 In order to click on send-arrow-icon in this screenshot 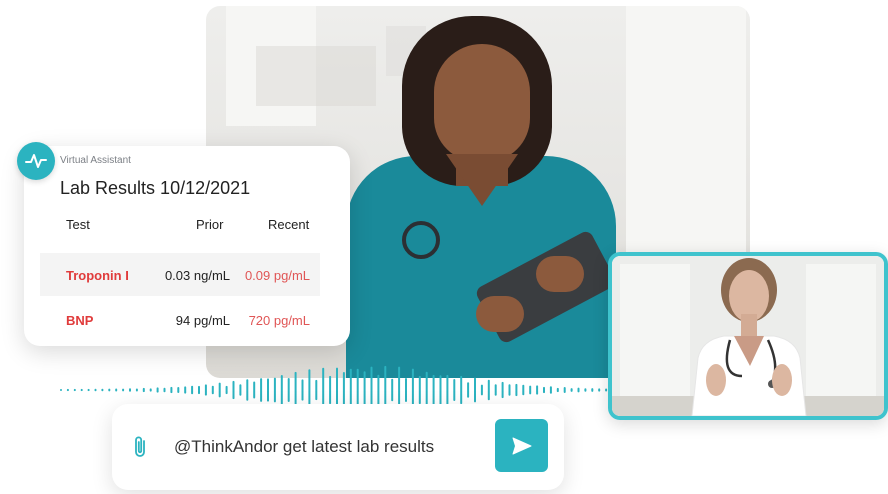, I will do `click(521, 445)`.